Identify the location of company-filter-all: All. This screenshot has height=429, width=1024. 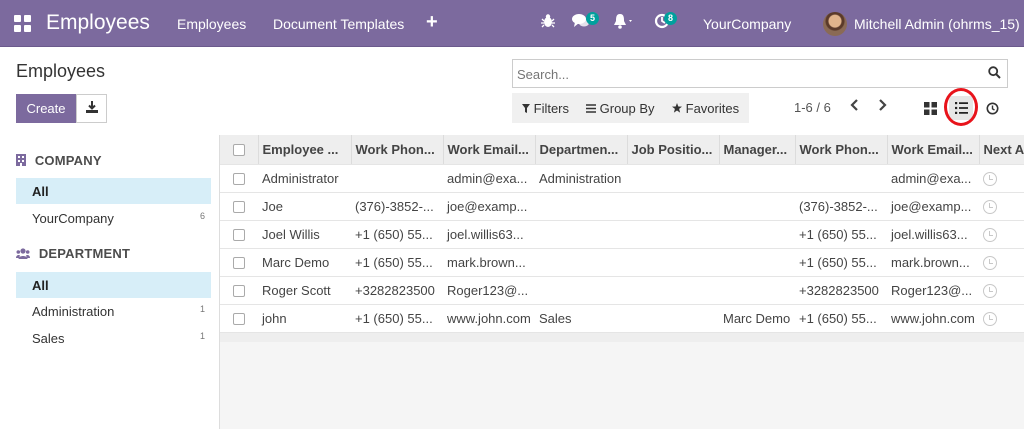
(113, 191).